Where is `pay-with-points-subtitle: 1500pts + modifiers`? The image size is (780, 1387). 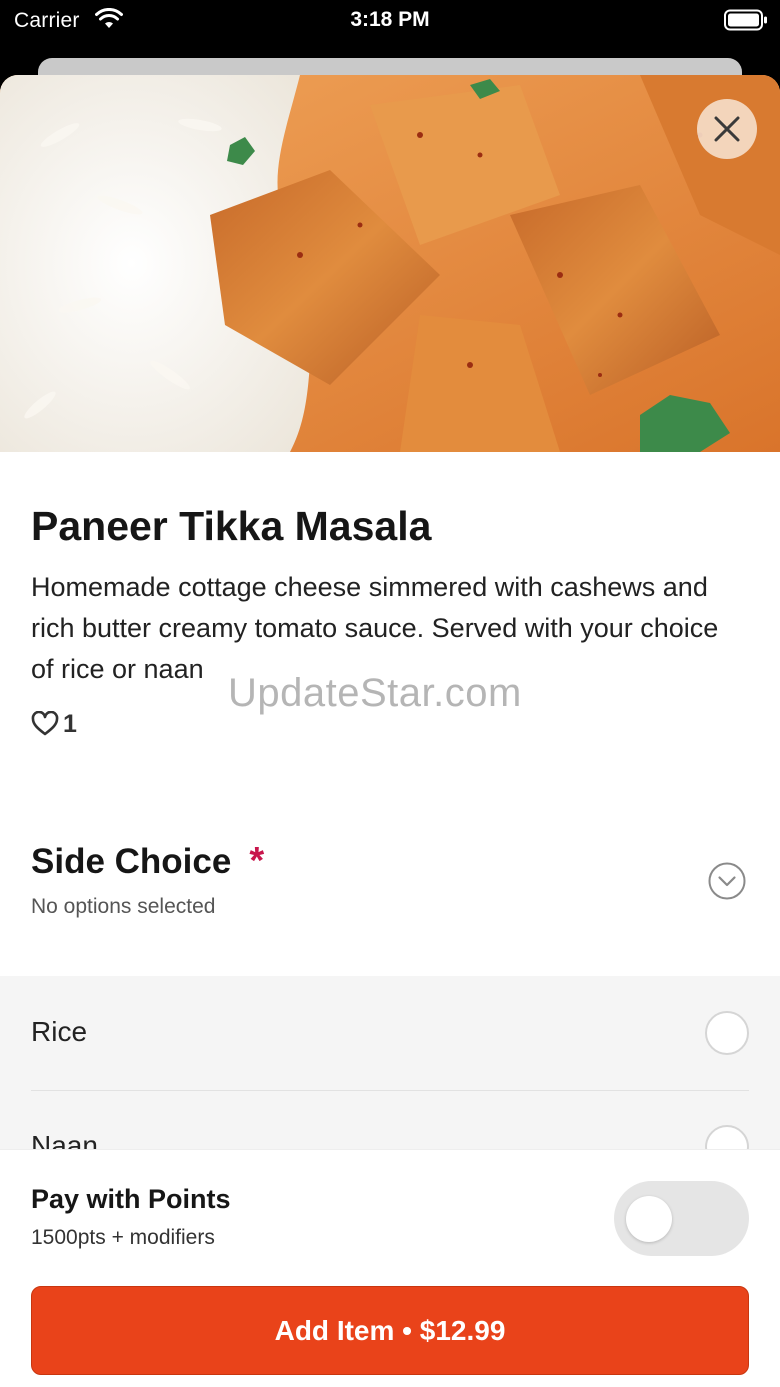 pay-with-points-subtitle: 1500pts + modifiers is located at coordinates (123, 1237).